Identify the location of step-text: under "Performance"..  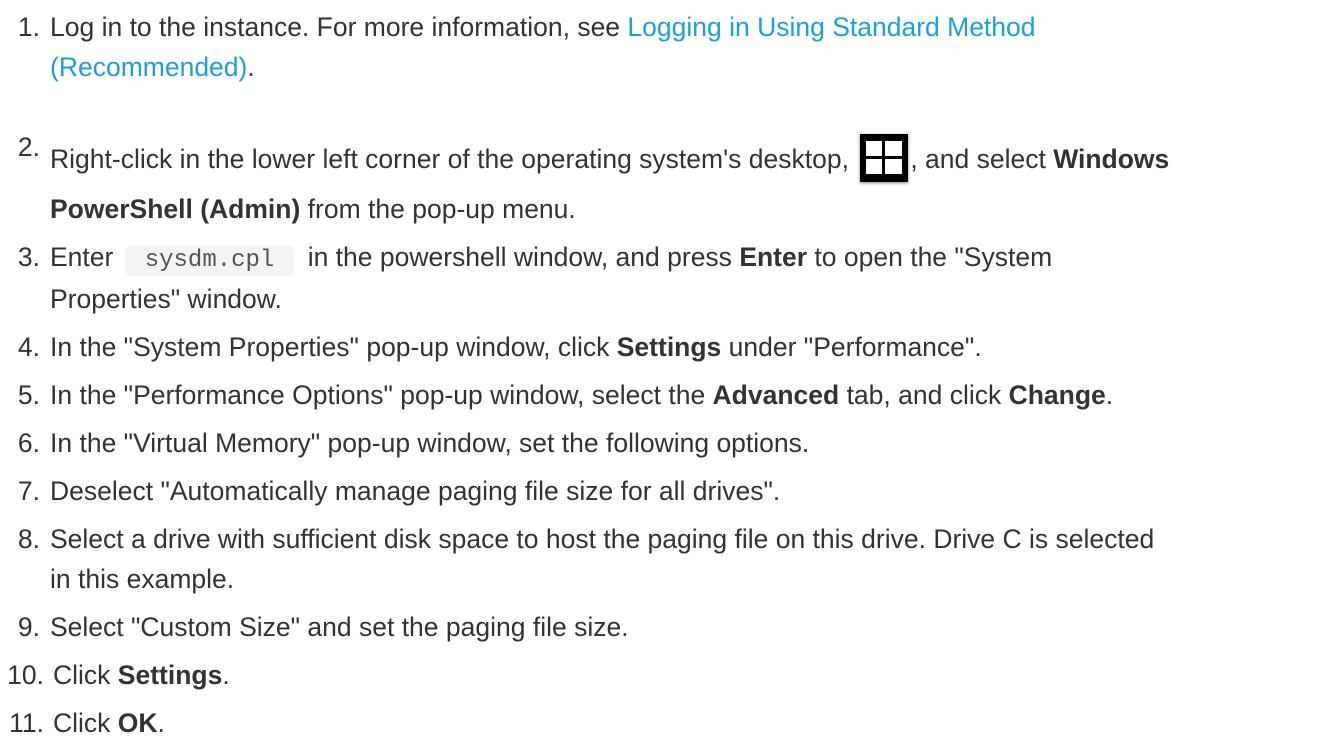
(851, 347).